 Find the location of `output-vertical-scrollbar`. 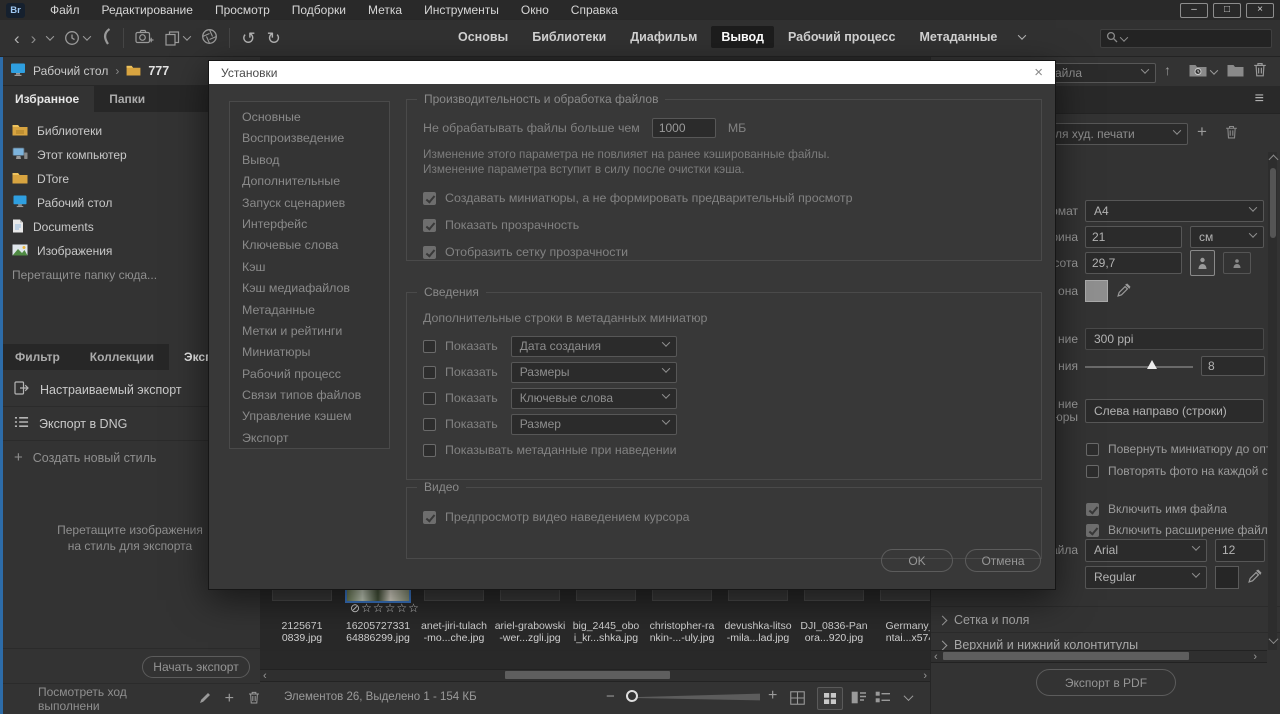

output-vertical-scrollbar is located at coordinates (1273, 401).